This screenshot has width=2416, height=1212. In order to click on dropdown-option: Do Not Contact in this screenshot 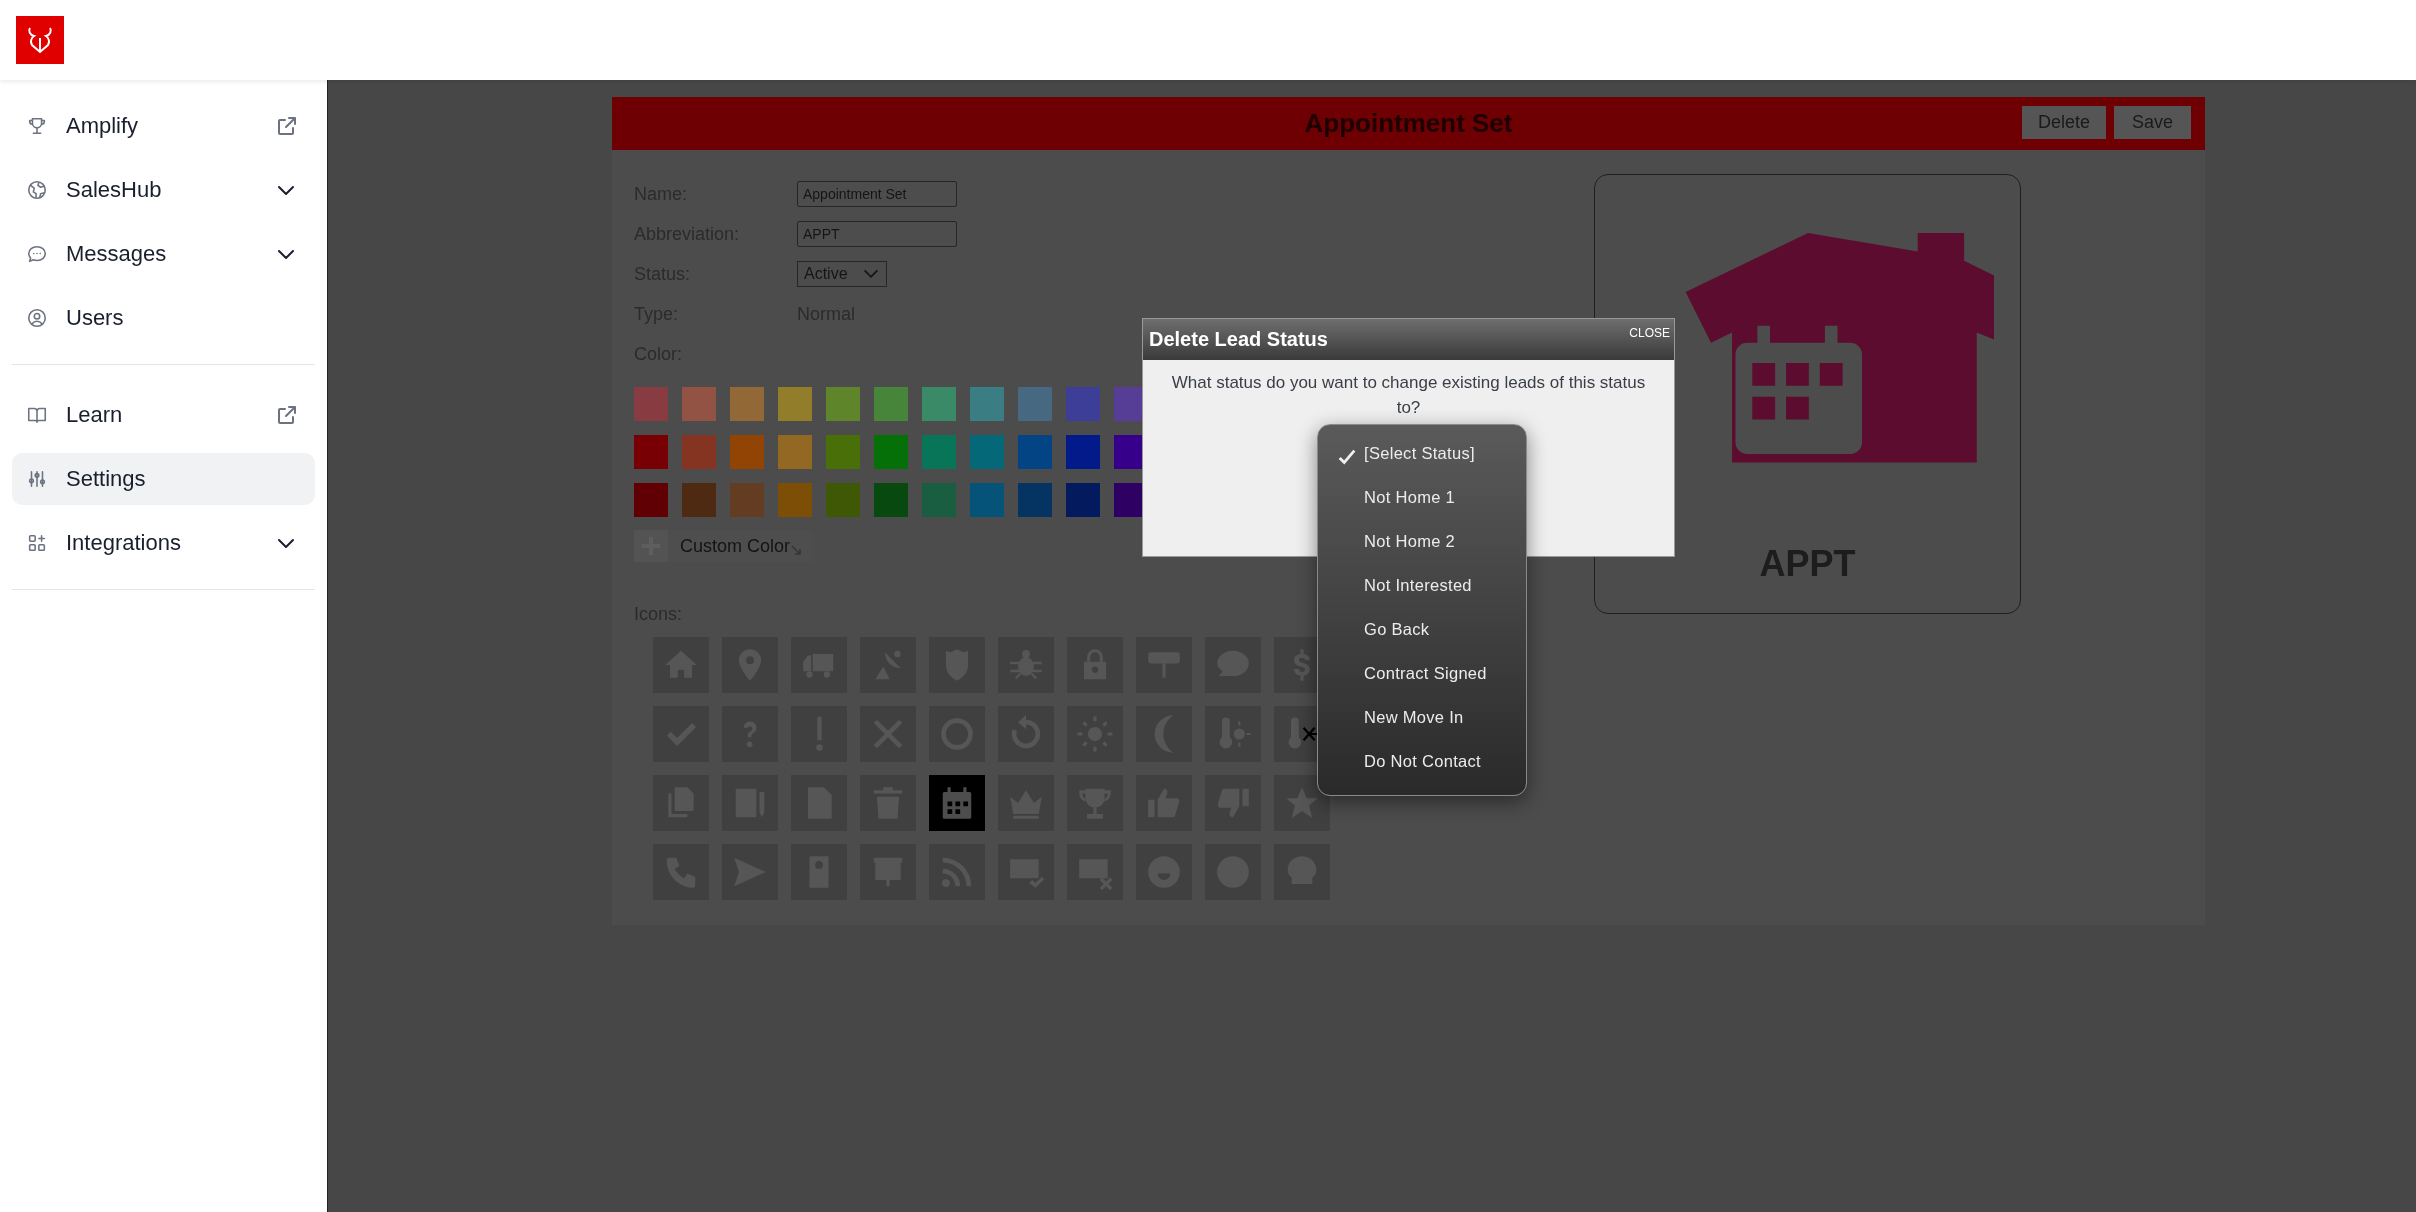, I will do `click(1422, 761)`.